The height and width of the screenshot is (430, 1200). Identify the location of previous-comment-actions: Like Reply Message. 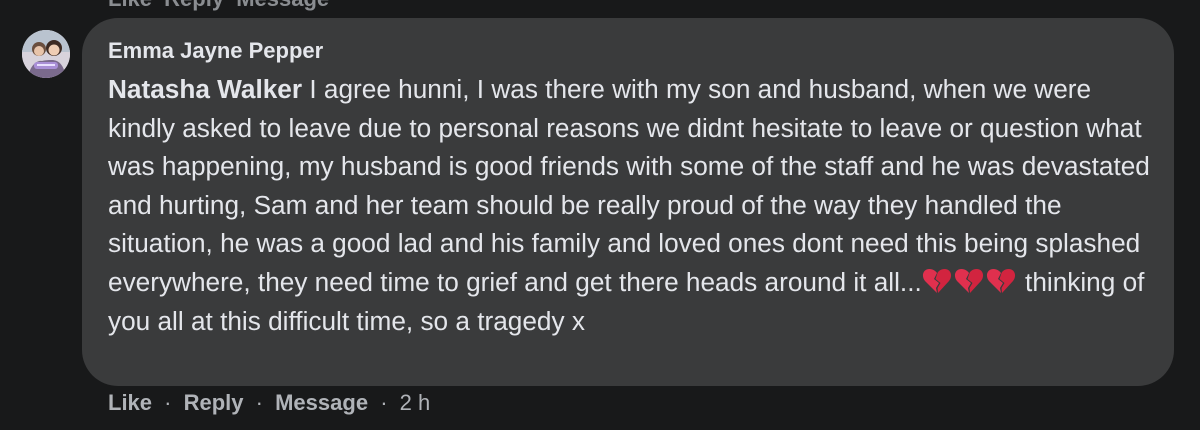
(221, 6).